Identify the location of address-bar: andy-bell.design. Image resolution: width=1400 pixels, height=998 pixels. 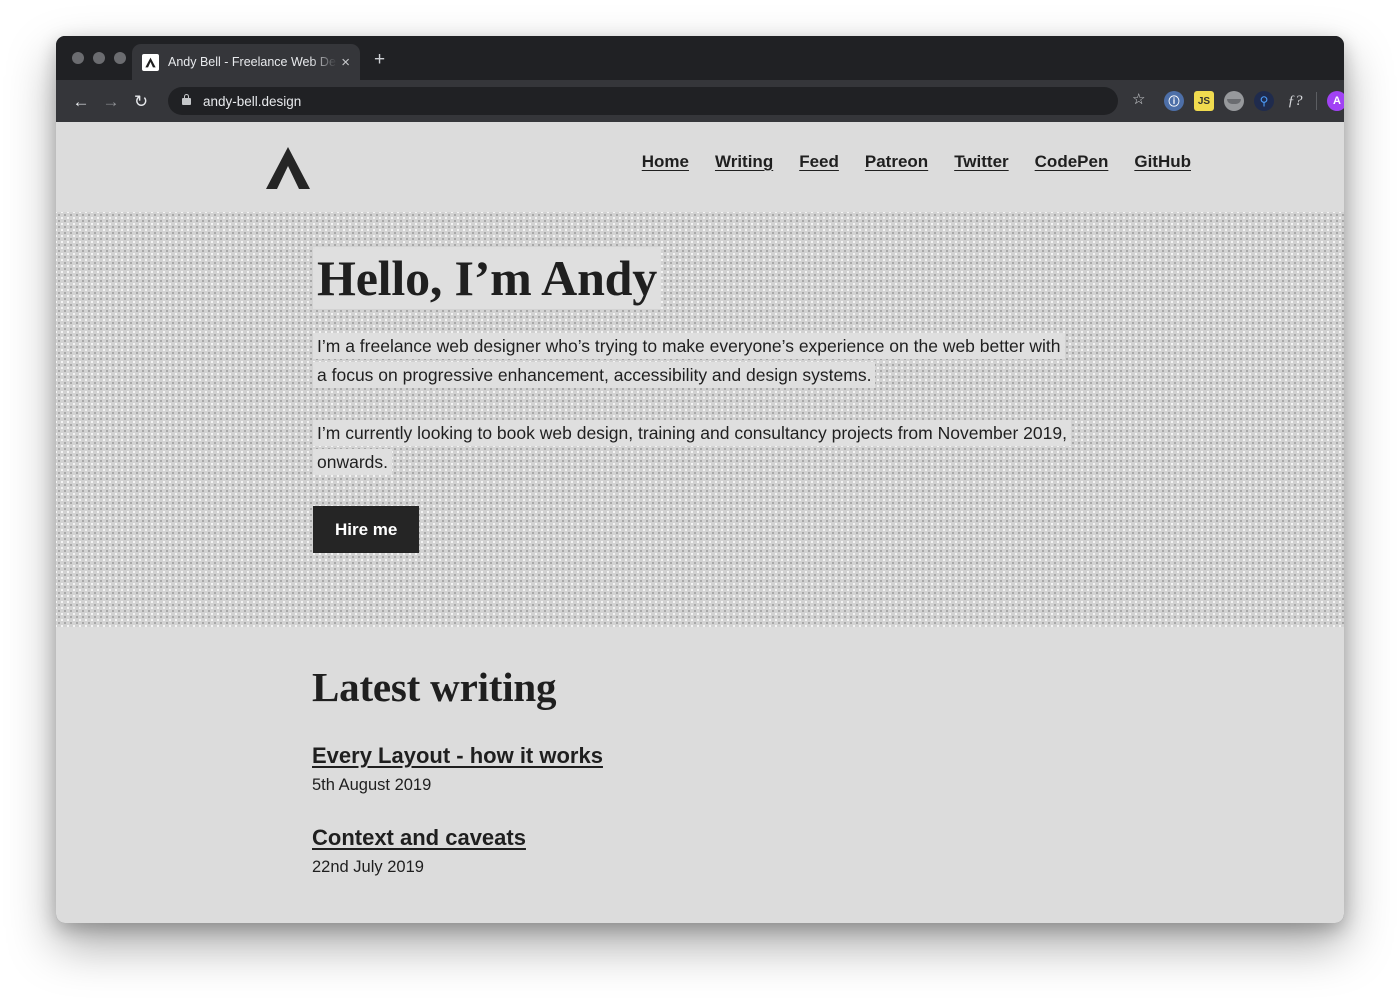
(643, 101).